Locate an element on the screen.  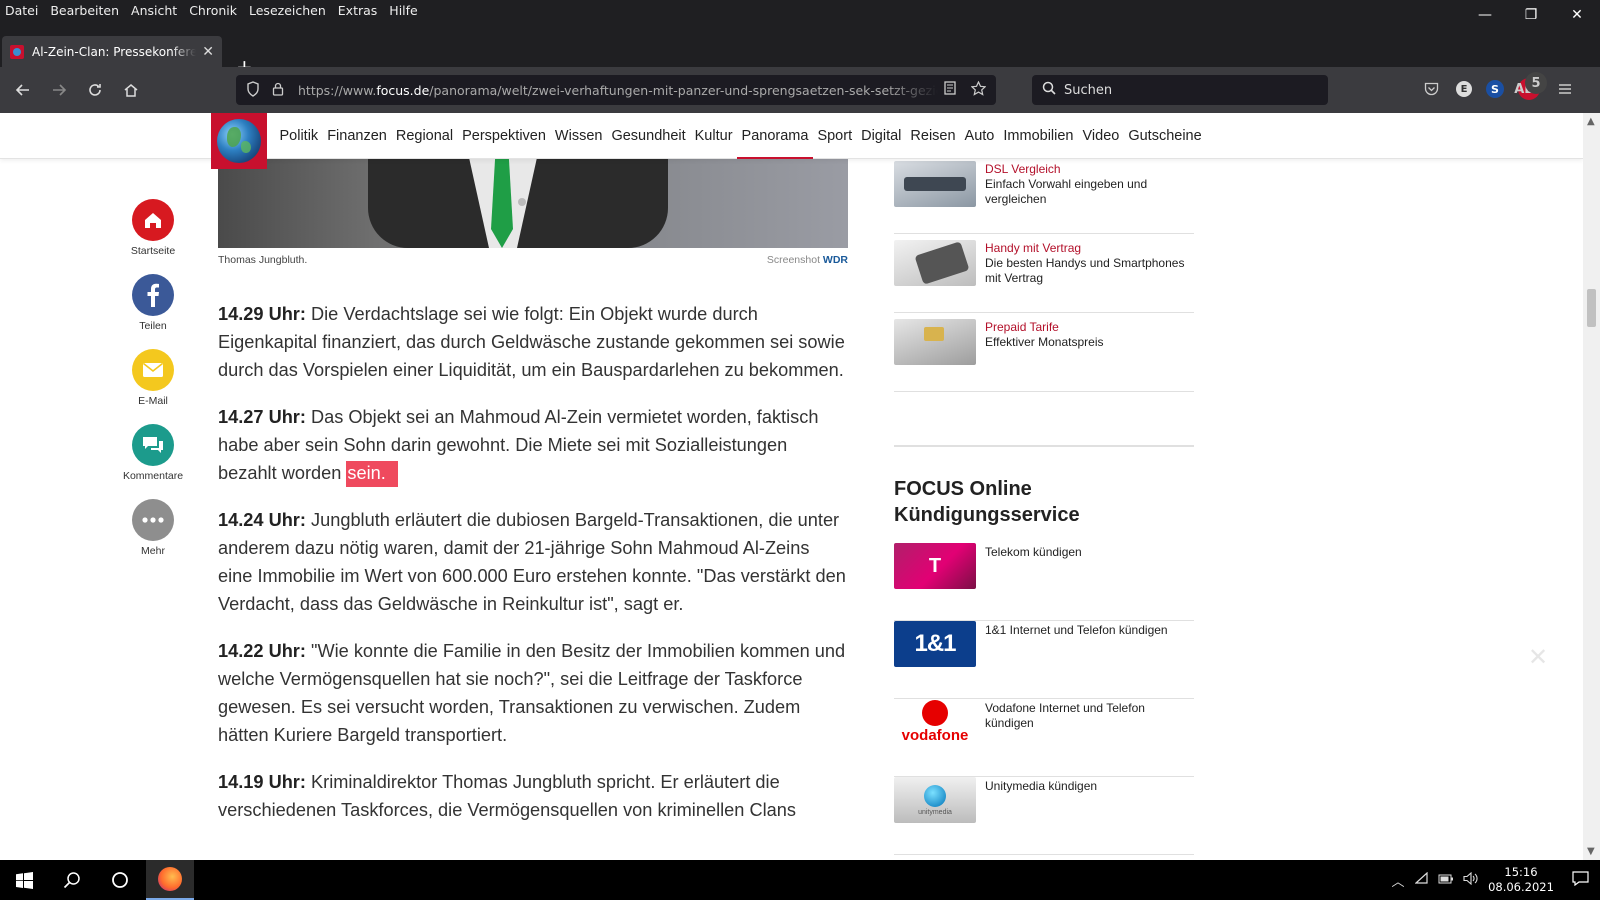
credit-prefix: Screenshot is located at coordinates (793, 260).